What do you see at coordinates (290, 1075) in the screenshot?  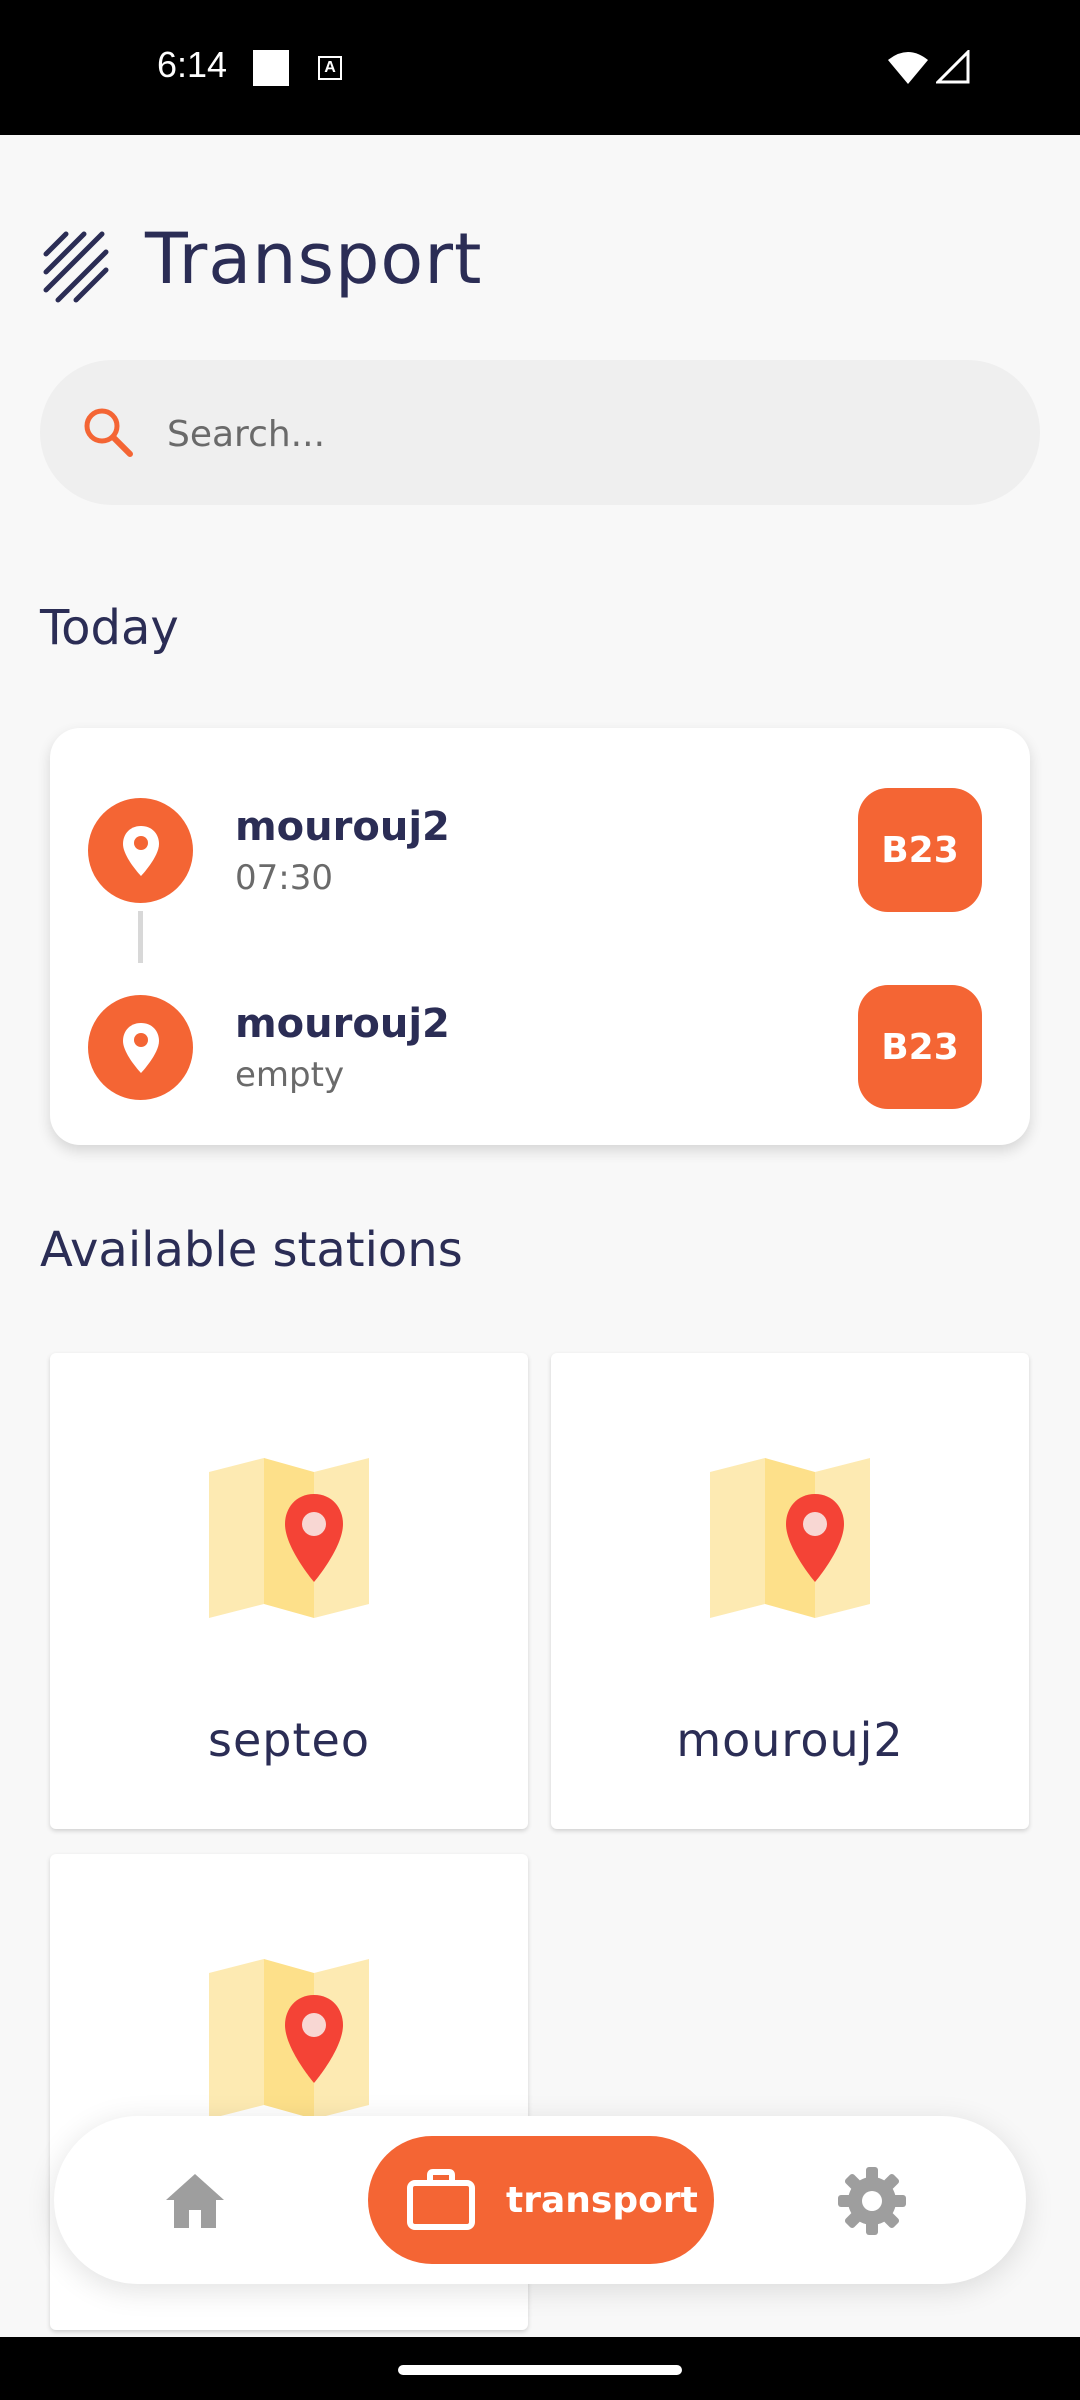 I see `trip-time: empty` at bounding box center [290, 1075].